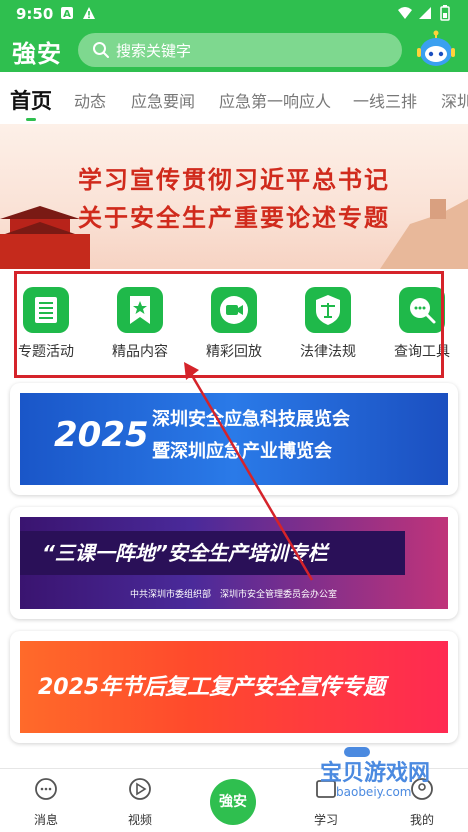  Describe the element at coordinates (140, 802) in the screenshot. I see `nav-video: 视频` at that location.